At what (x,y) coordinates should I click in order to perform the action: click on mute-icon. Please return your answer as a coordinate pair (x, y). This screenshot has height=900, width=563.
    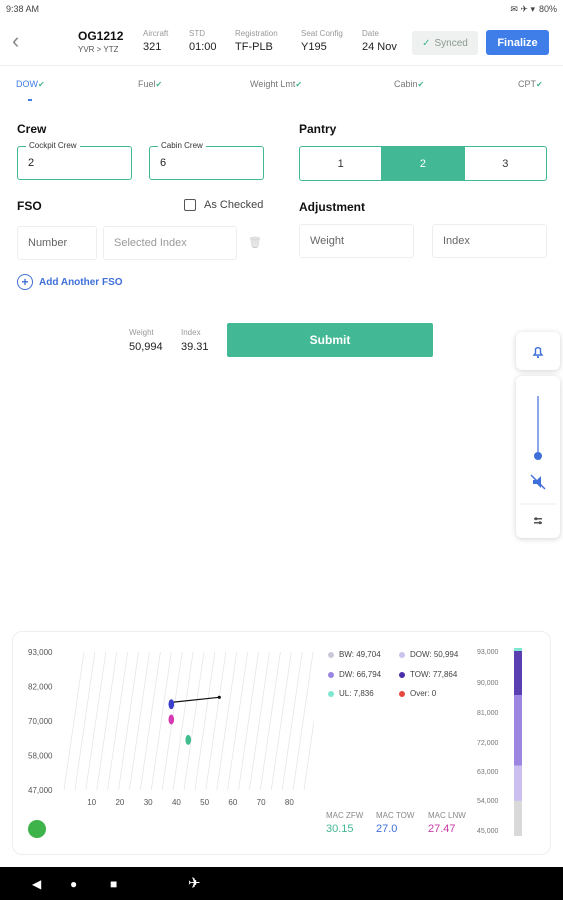
    Looking at the image, I should click on (538, 482).